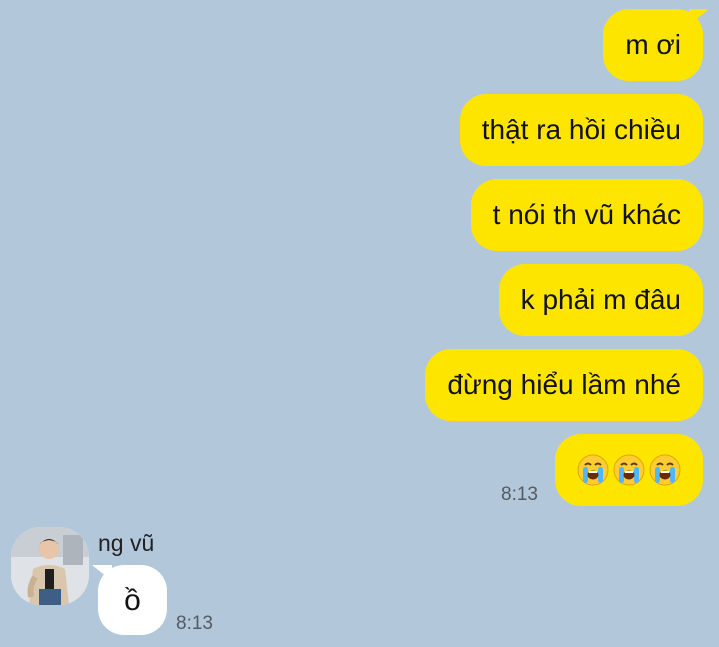 The image size is (719, 647). What do you see at coordinates (126, 543) in the screenshot?
I see `sender-name: ng vũ` at bounding box center [126, 543].